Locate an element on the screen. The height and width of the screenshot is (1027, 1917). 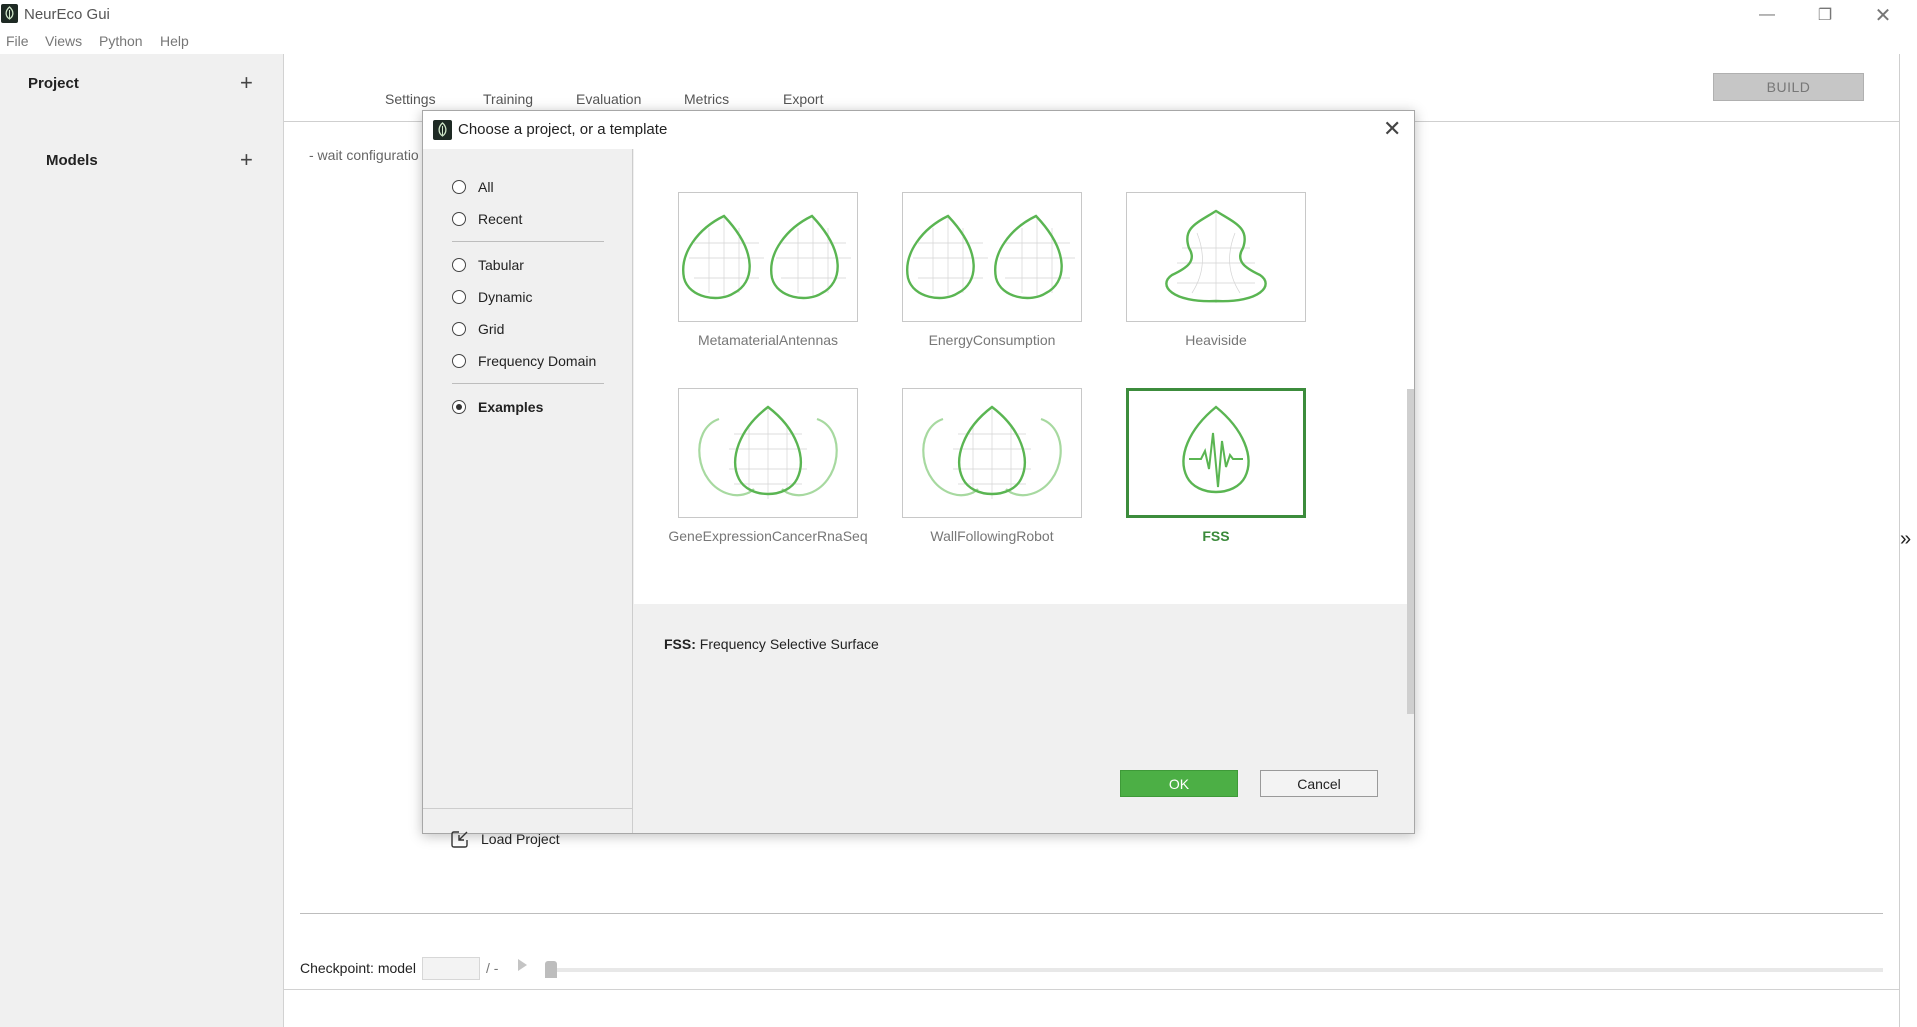
checkpoint-input is located at coordinates (451, 968).